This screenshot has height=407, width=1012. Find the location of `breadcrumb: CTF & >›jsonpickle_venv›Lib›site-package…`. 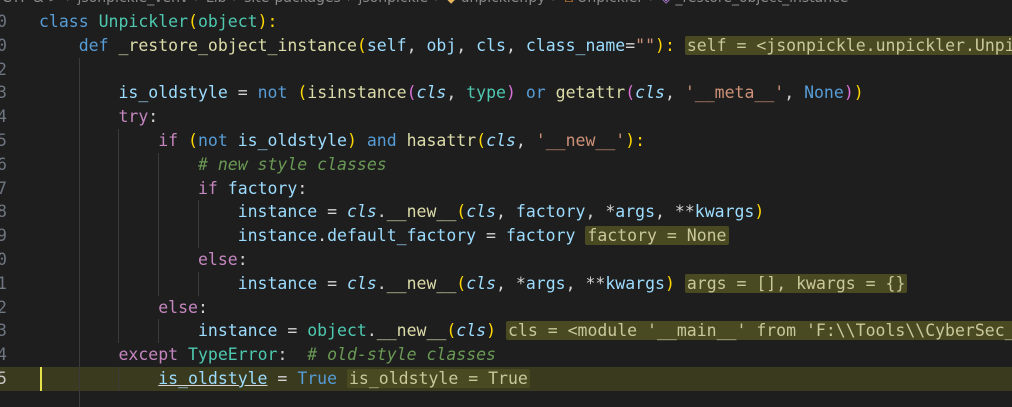

breadcrumb: CTF & >›jsonpickle_venv›Lib›site-package… is located at coordinates (506, 4).